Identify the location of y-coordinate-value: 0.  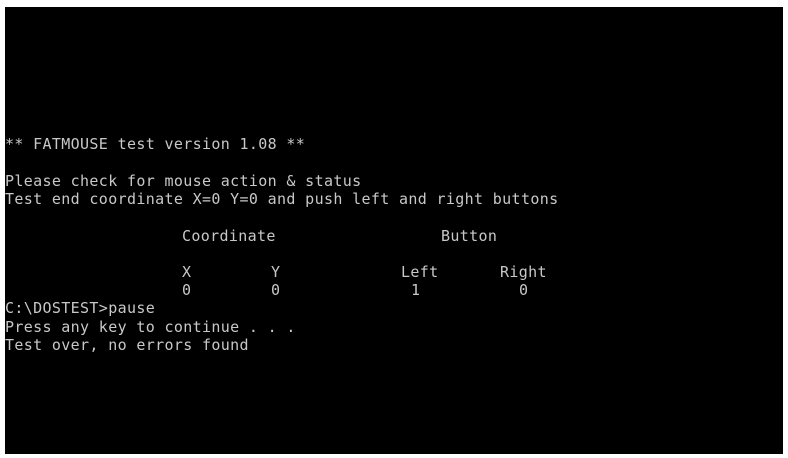
(276, 290).